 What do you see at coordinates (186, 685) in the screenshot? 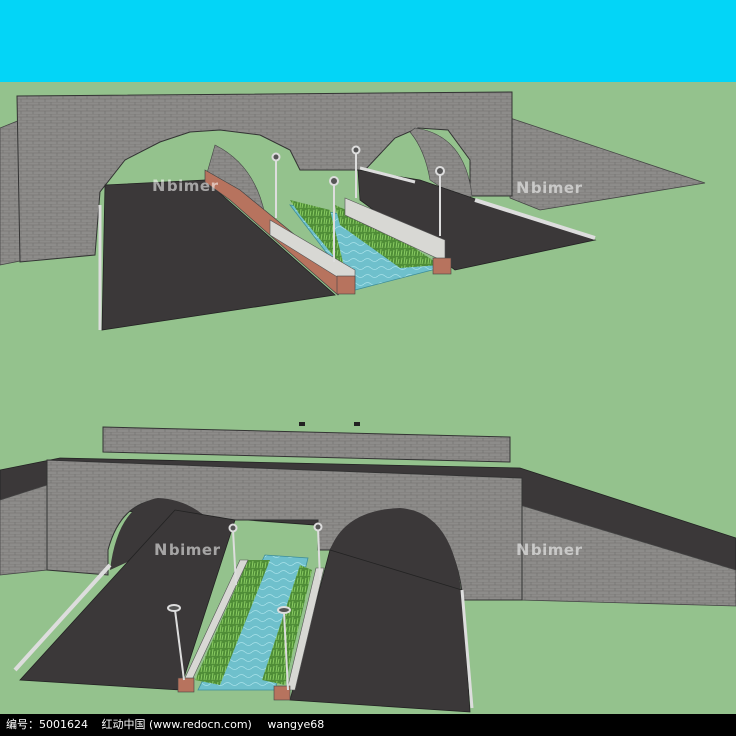
I see `bottom-planter-a` at bounding box center [186, 685].